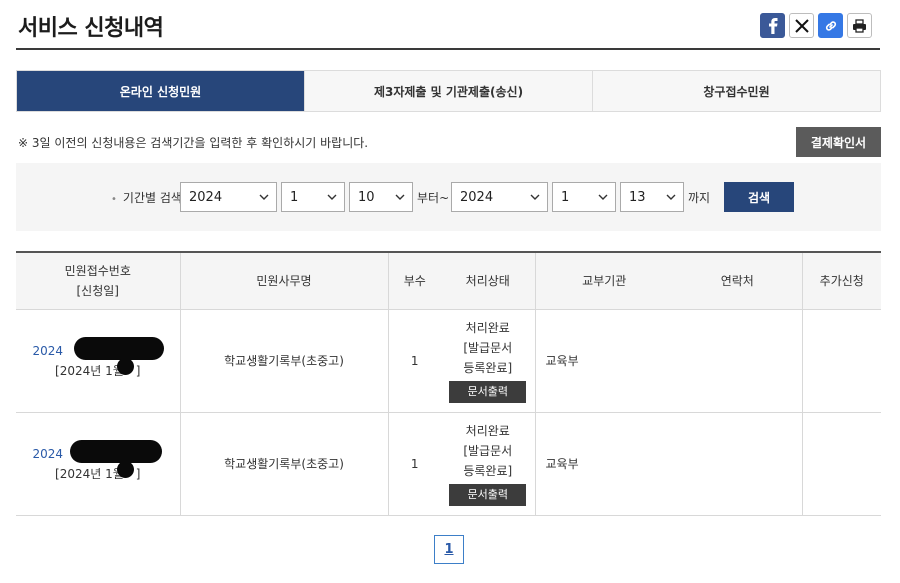  I want to click on header-count: 부수, so click(414, 280).